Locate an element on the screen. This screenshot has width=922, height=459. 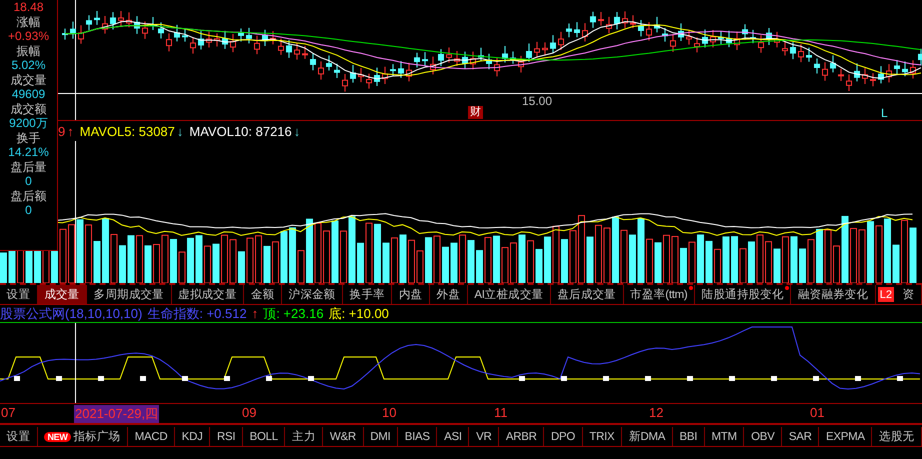
field-label: 盘后量 is located at coordinates (28, 167).